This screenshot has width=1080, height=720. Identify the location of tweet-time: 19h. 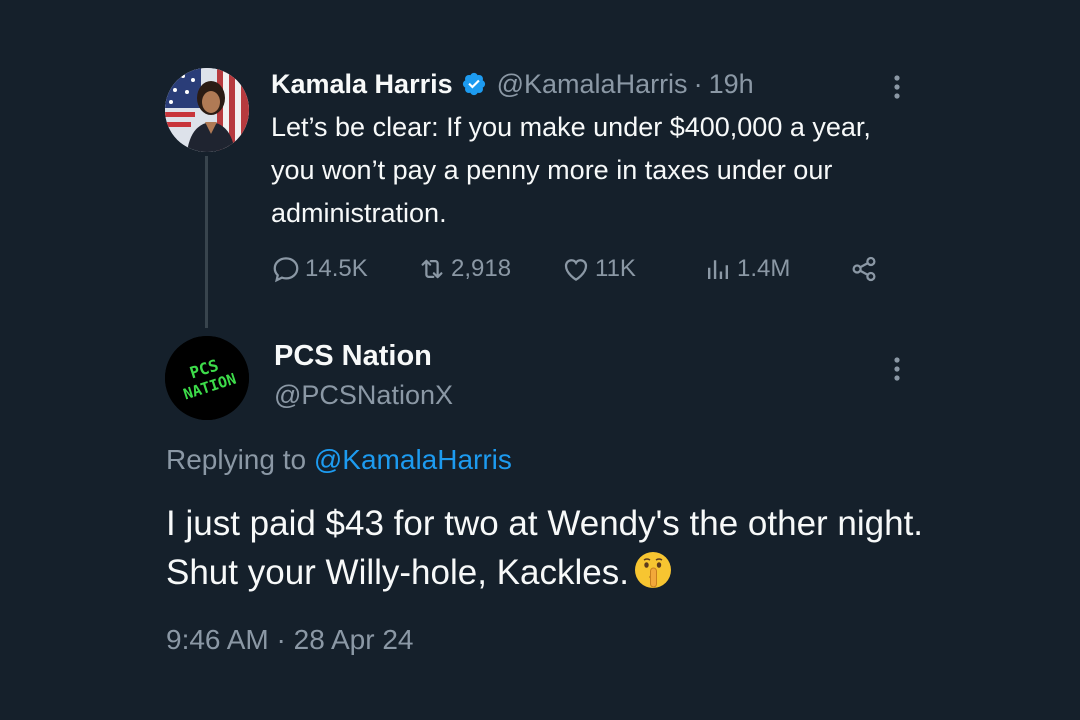
(731, 84).